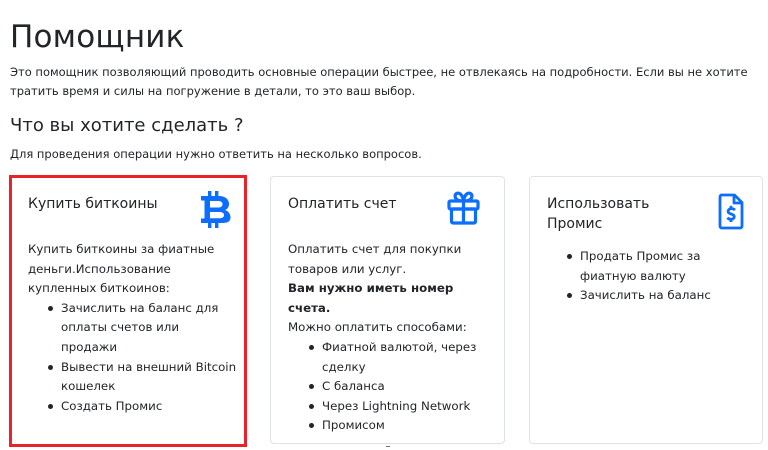 Image resolution: width=768 pixels, height=450 pixels. I want to click on section-title: Что вы хотите сделать ?, so click(127, 125).